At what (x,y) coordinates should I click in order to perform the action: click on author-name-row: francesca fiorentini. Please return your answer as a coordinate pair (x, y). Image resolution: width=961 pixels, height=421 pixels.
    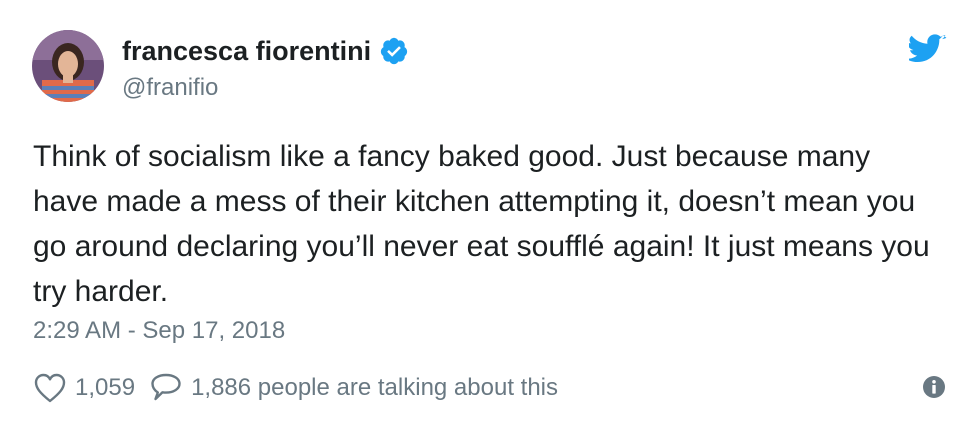
    Looking at the image, I should click on (265, 51).